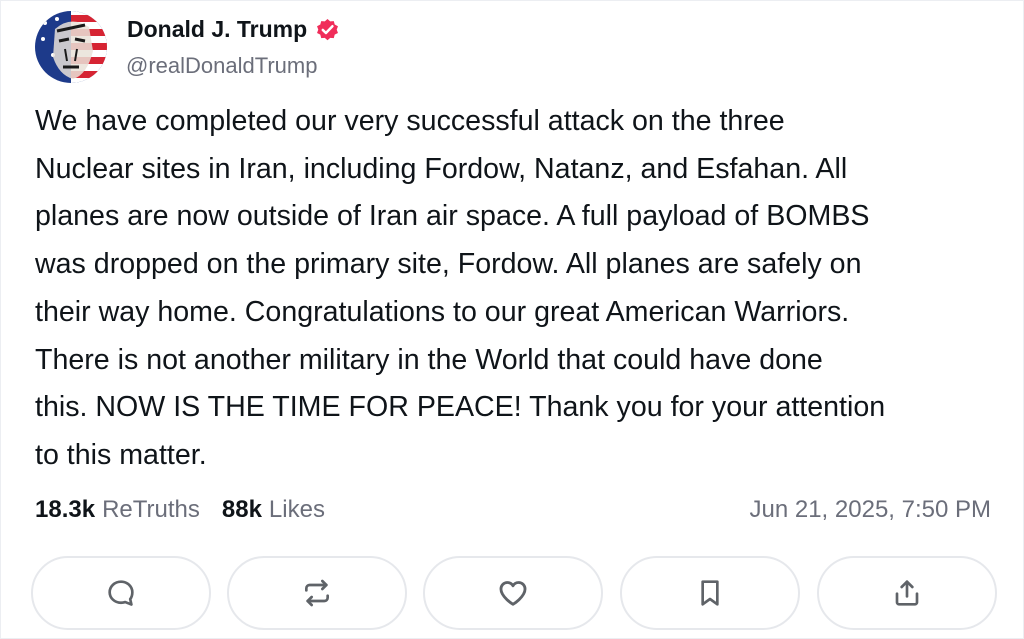 This screenshot has height=639, width=1024. Describe the element at coordinates (71, 47) in the screenshot. I see `avatar` at that location.